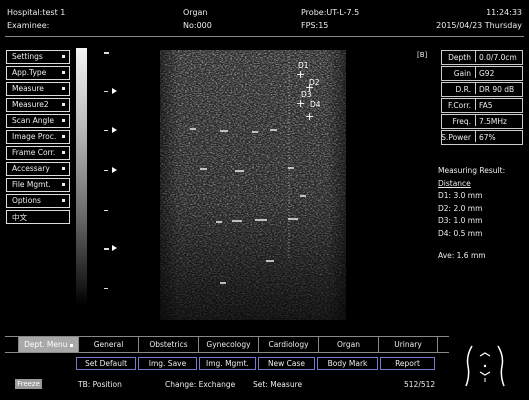 The width and height of the screenshot is (529, 400). I want to click on tab-gynecology: Gynecology, so click(228, 344).